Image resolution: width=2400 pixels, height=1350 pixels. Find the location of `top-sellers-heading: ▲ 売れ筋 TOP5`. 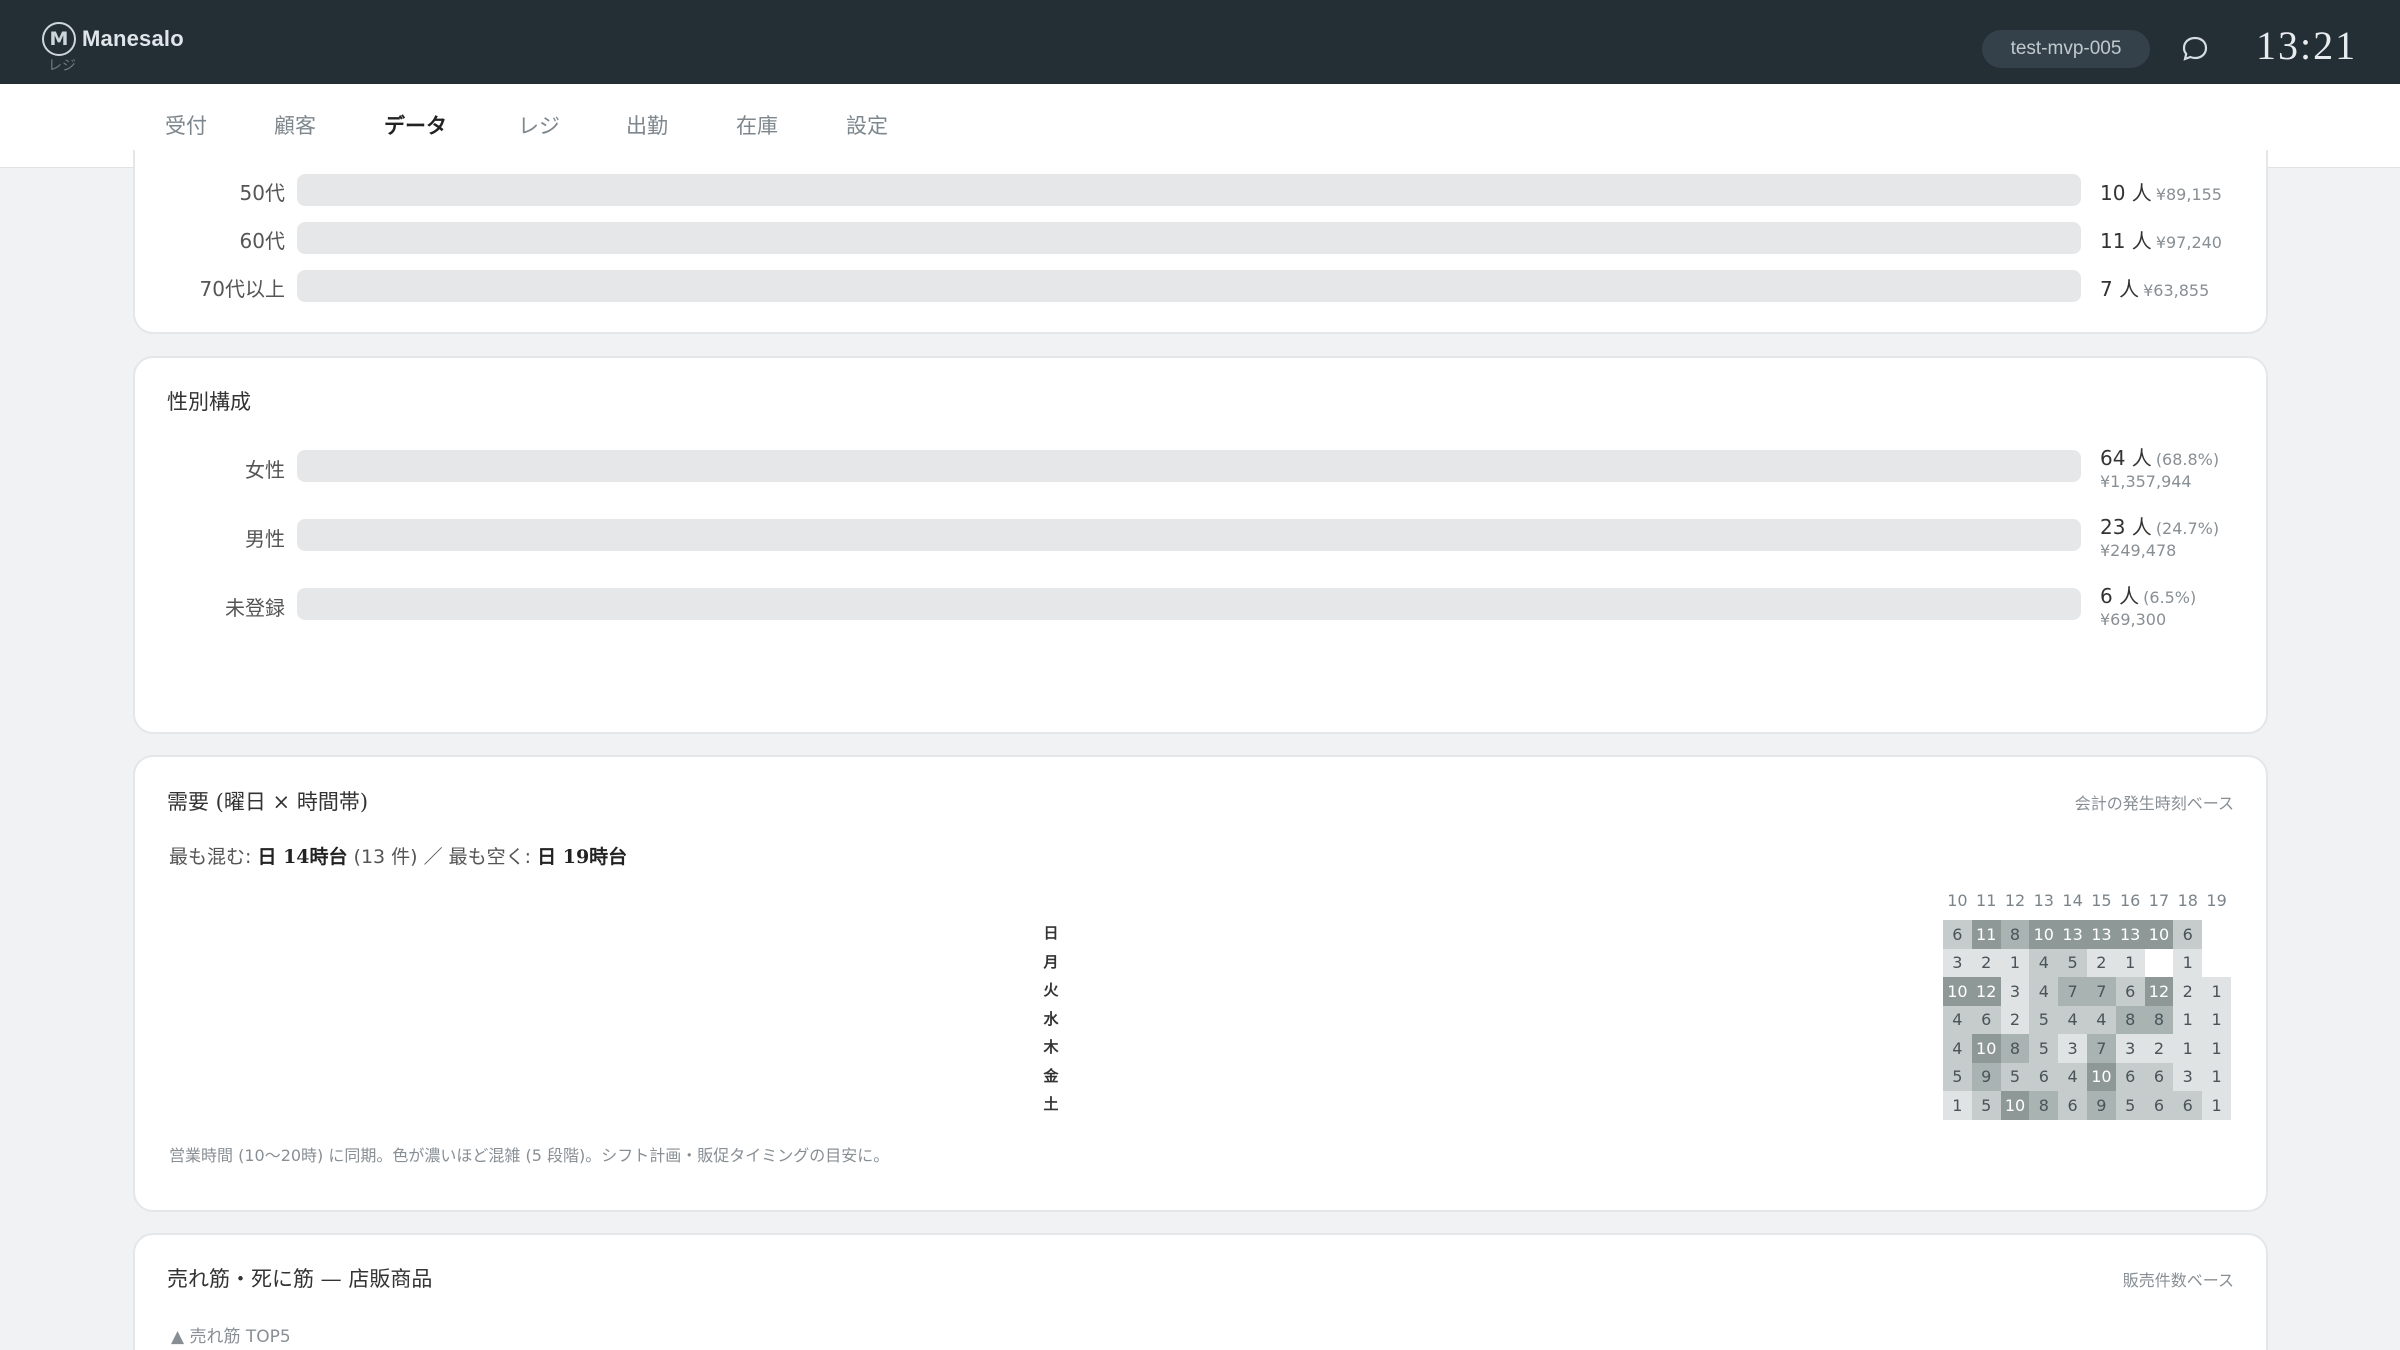

top-sellers-heading: ▲ 売れ筋 TOP5 is located at coordinates (231, 1337).